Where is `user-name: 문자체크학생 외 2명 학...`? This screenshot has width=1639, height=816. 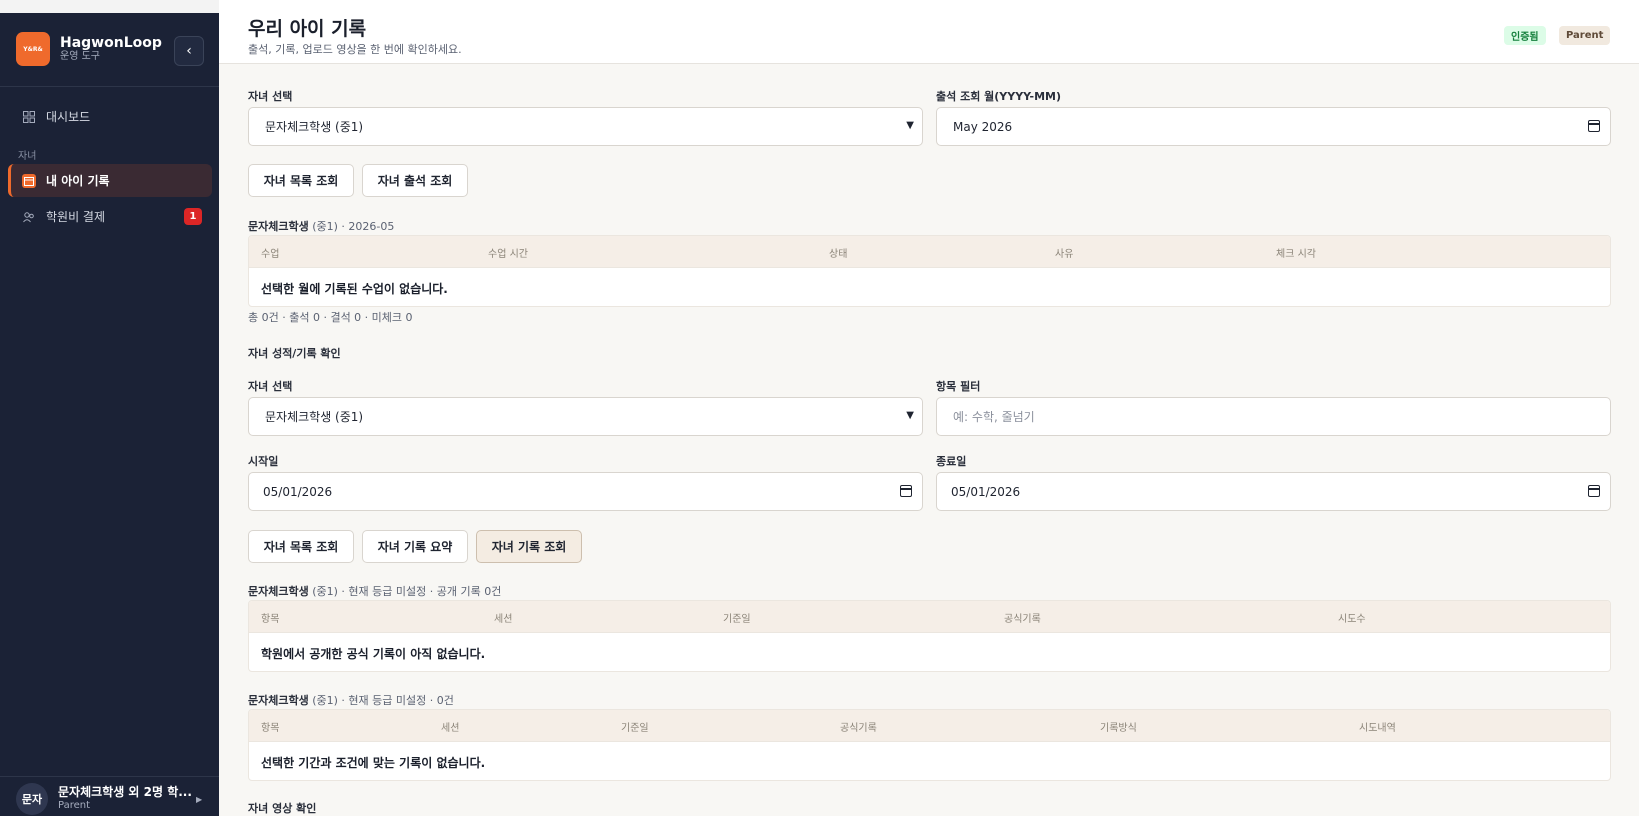
user-name: 문자체크학생 외 2명 학... is located at coordinates (125, 792).